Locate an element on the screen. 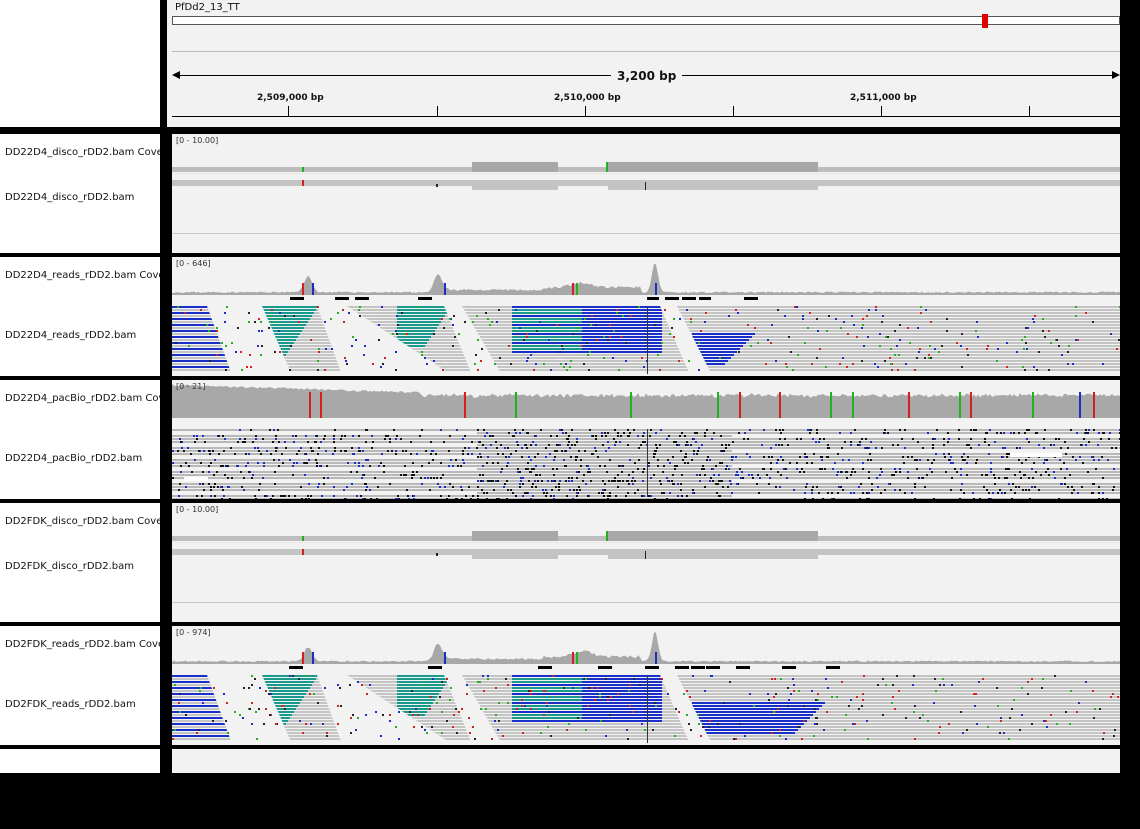 This screenshot has height=829, width=1140. coverage-bar is located at coordinates (713, 536).